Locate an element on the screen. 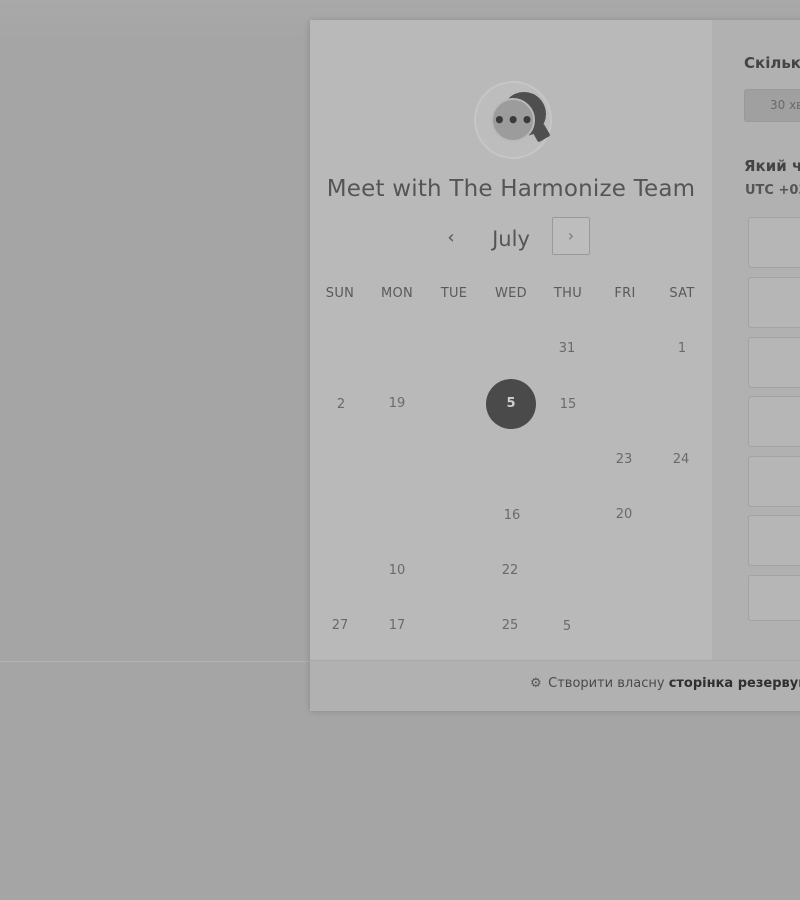 This screenshot has width=800, height=900. calendar-day: 17 is located at coordinates (397, 626).